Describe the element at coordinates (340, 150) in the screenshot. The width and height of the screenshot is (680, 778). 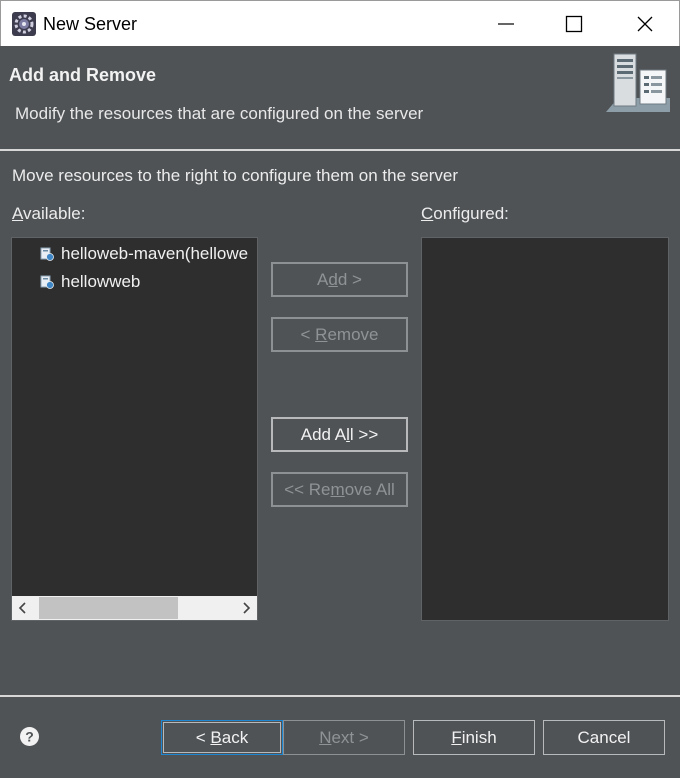
I see `header-separator` at that location.